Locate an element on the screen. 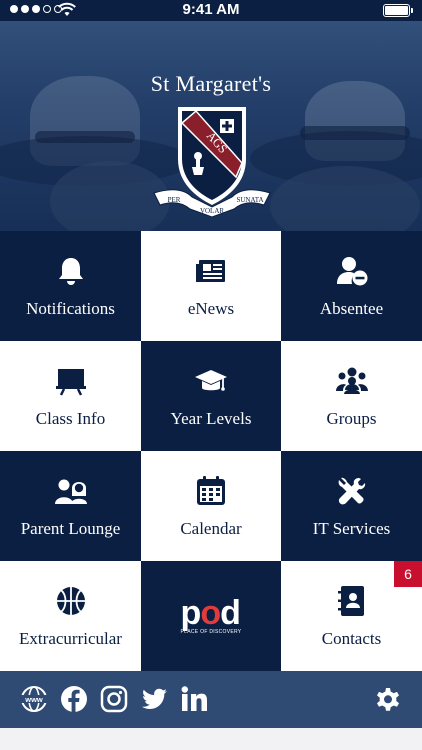  tile-class-info: Class Info is located at coordinates (70, 396).